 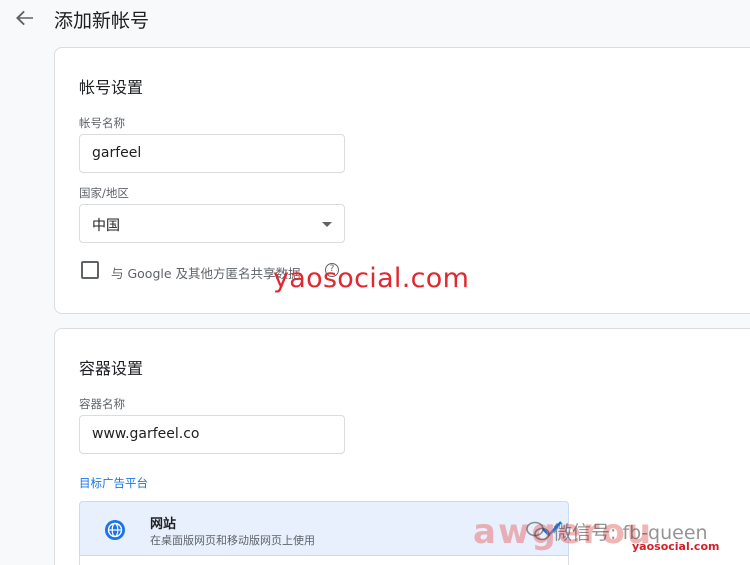 What do you see at coordinates (102, 21) in the screenshot?
I see `page-title: 添加新帐号` at bounding box center [102, 21].